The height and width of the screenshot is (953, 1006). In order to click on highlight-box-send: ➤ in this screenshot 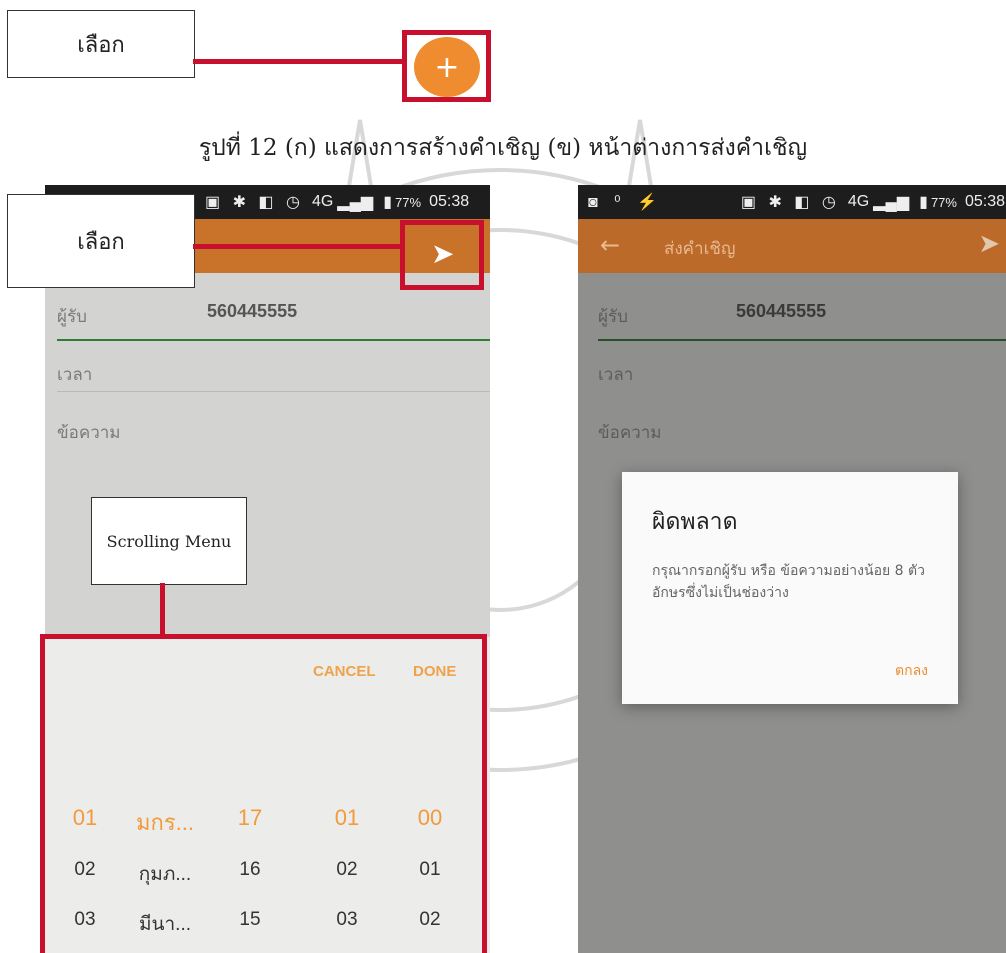, I will do `click(442, 255)`.